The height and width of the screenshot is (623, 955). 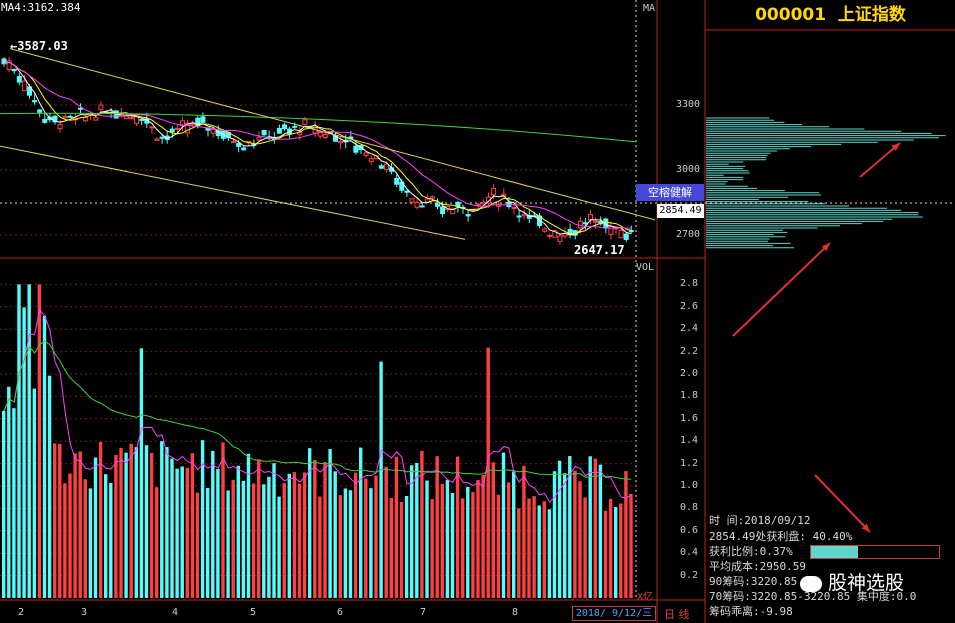 What do you see at coordinates (689, 508) in the screenshot?
I see `volume-tick-label: 0.8` at bounding box center [689, 508].